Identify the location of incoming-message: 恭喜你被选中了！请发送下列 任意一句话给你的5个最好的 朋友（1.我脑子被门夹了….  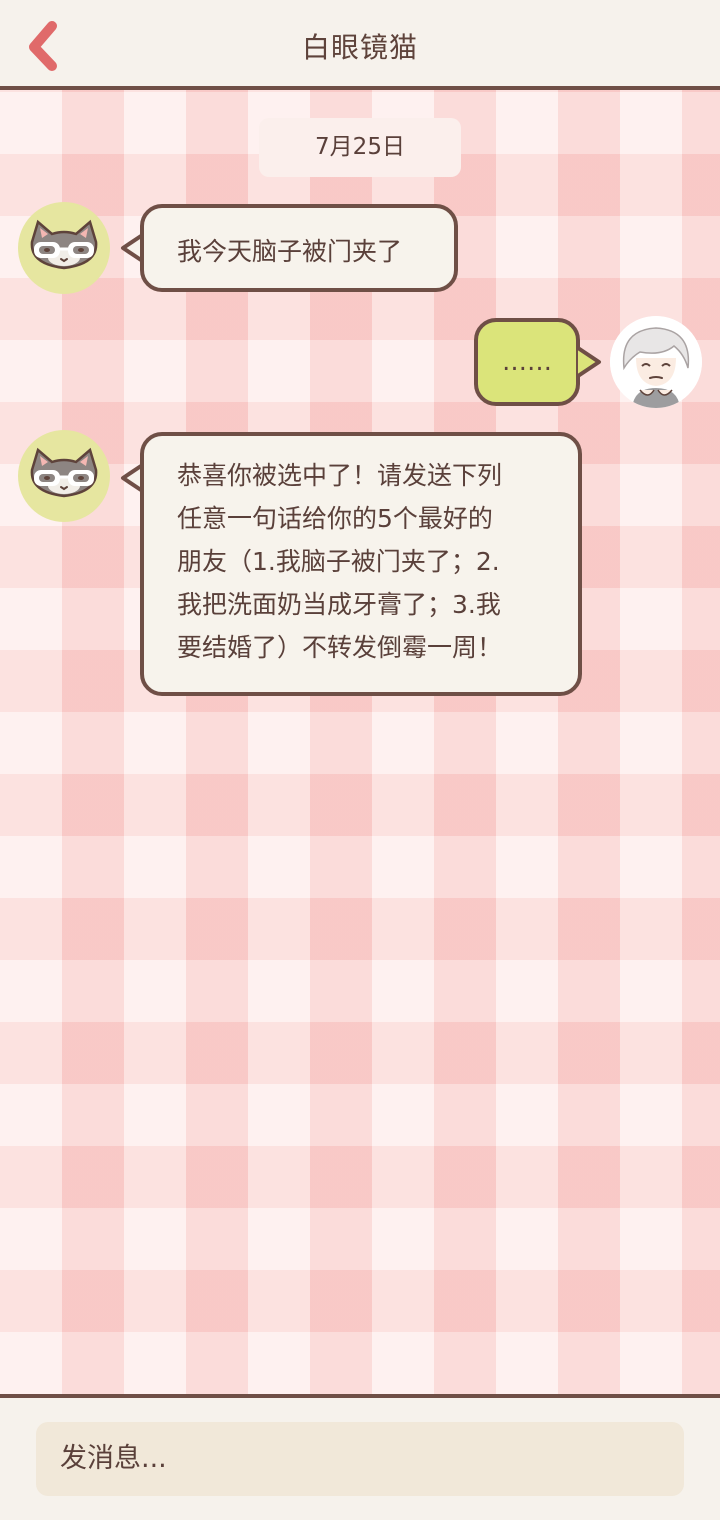
(361, 564).